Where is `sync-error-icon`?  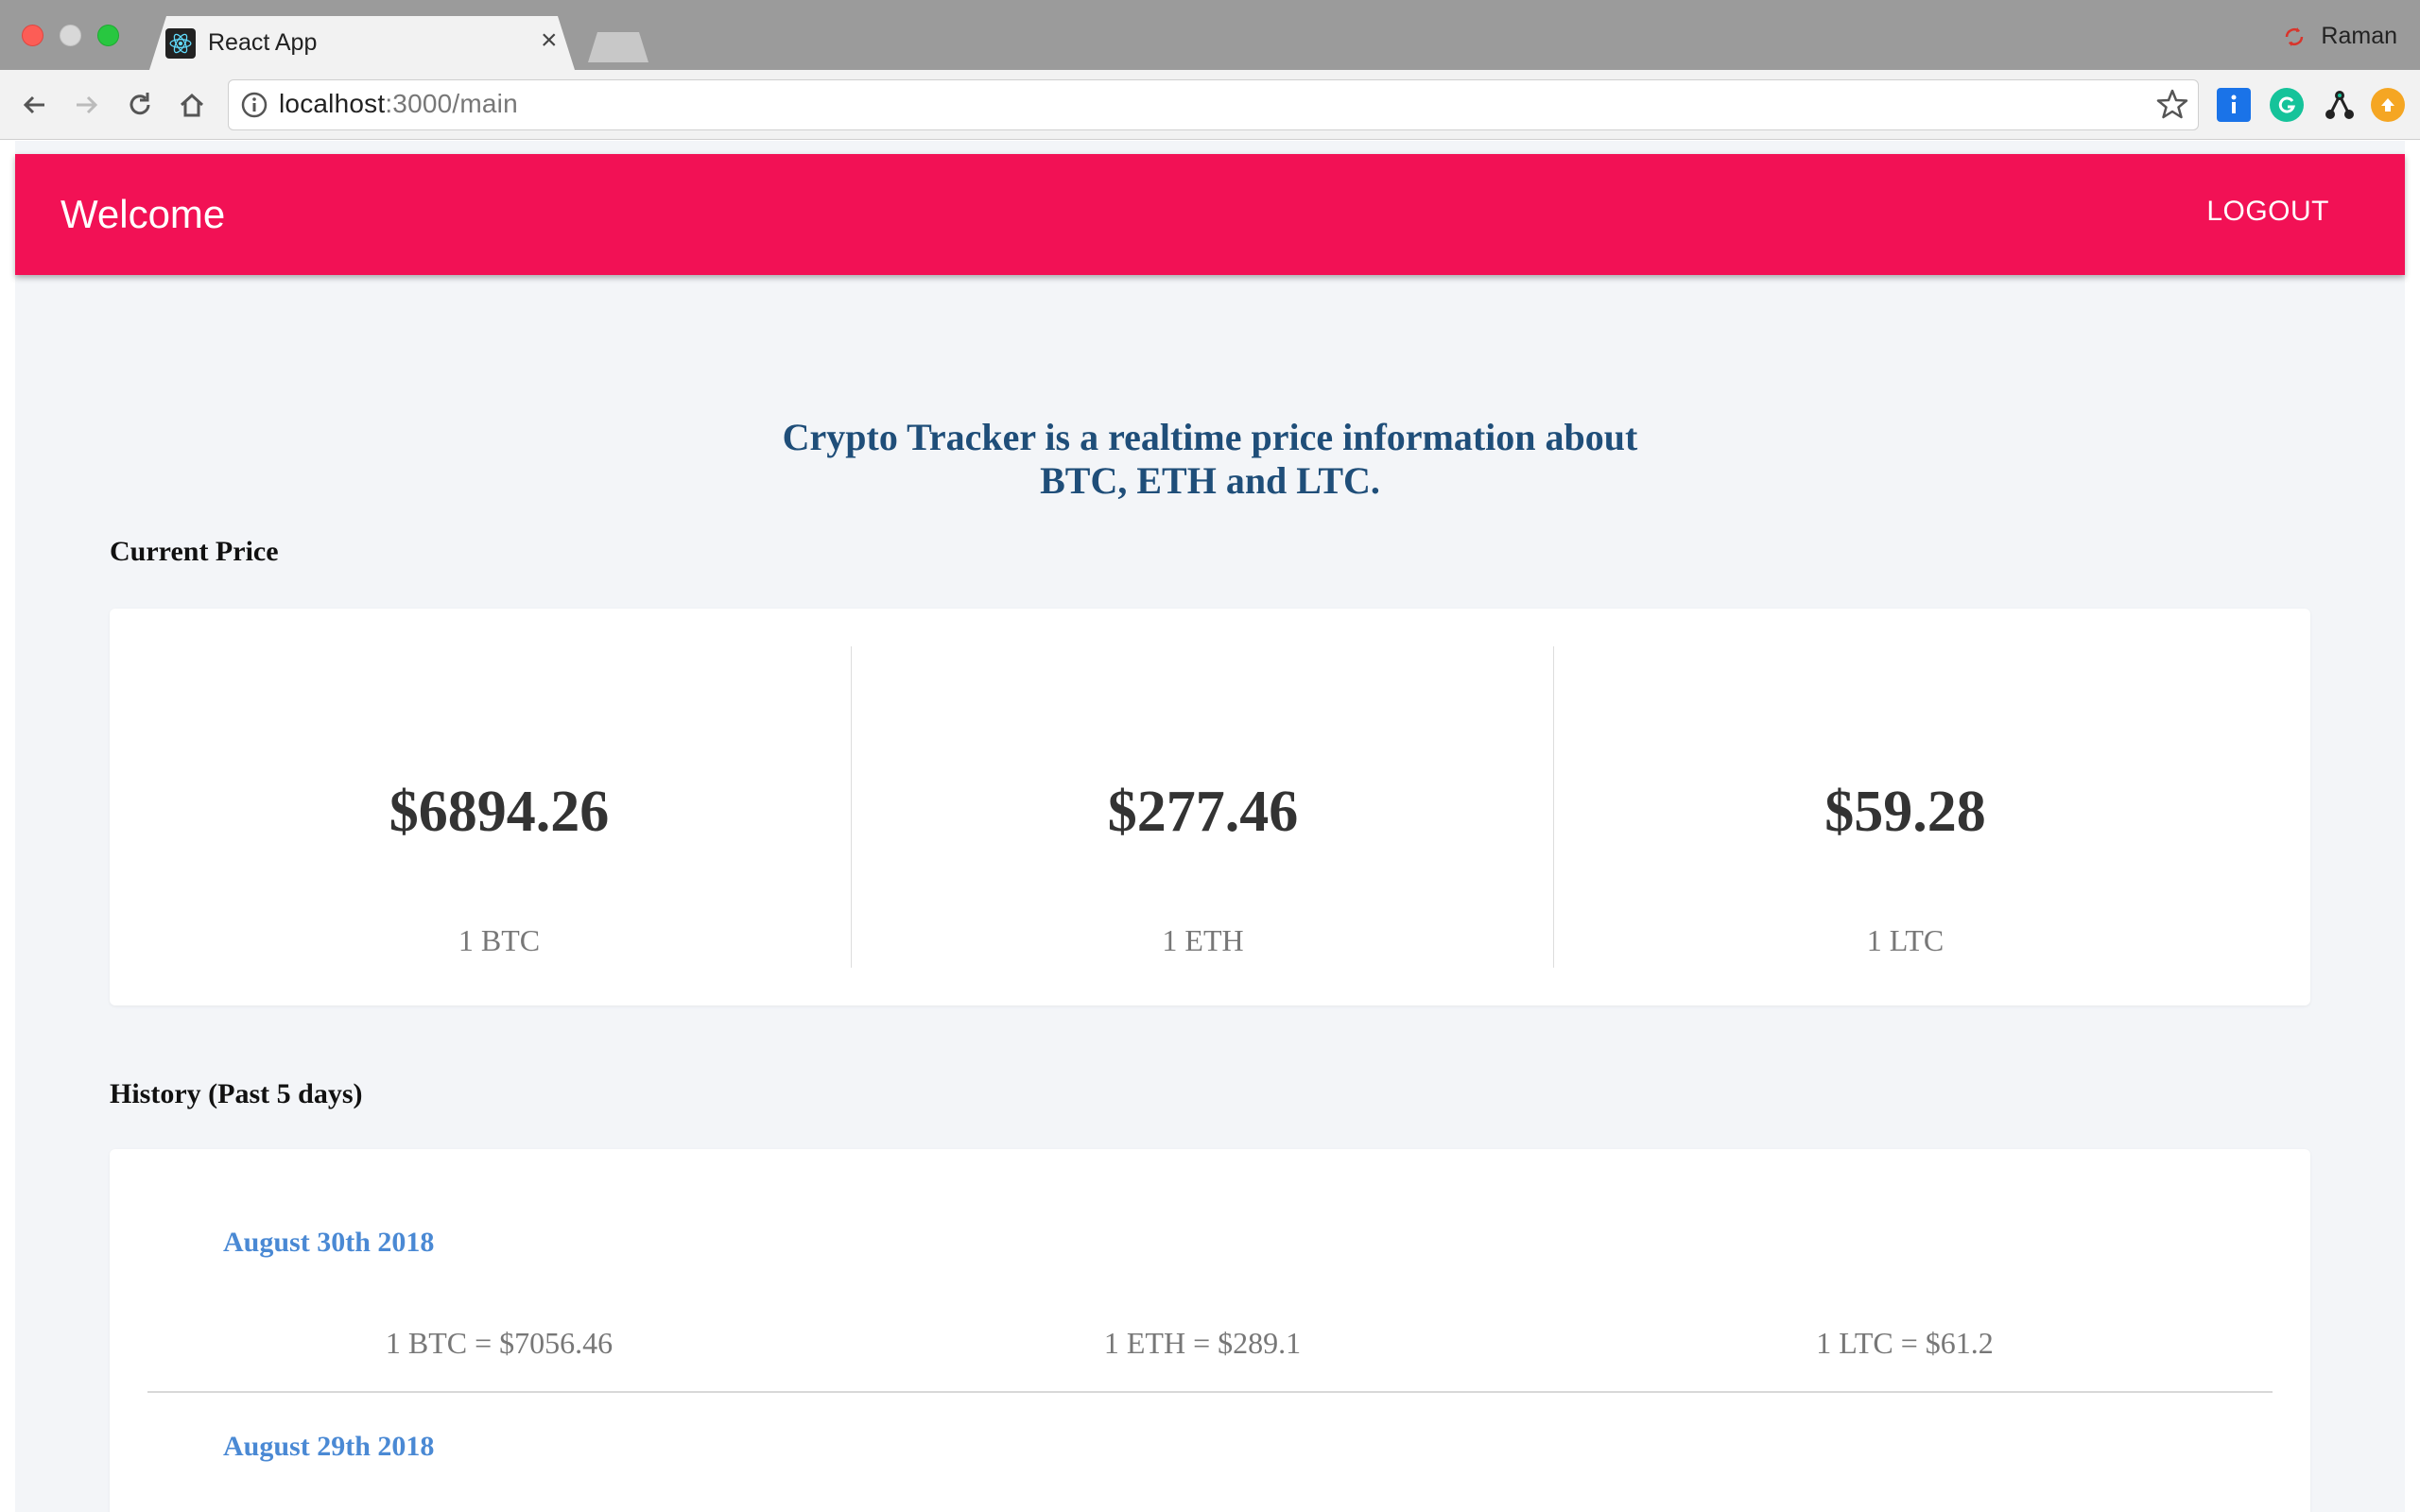 sync-error-icon is located at coordinates (2295, 36).